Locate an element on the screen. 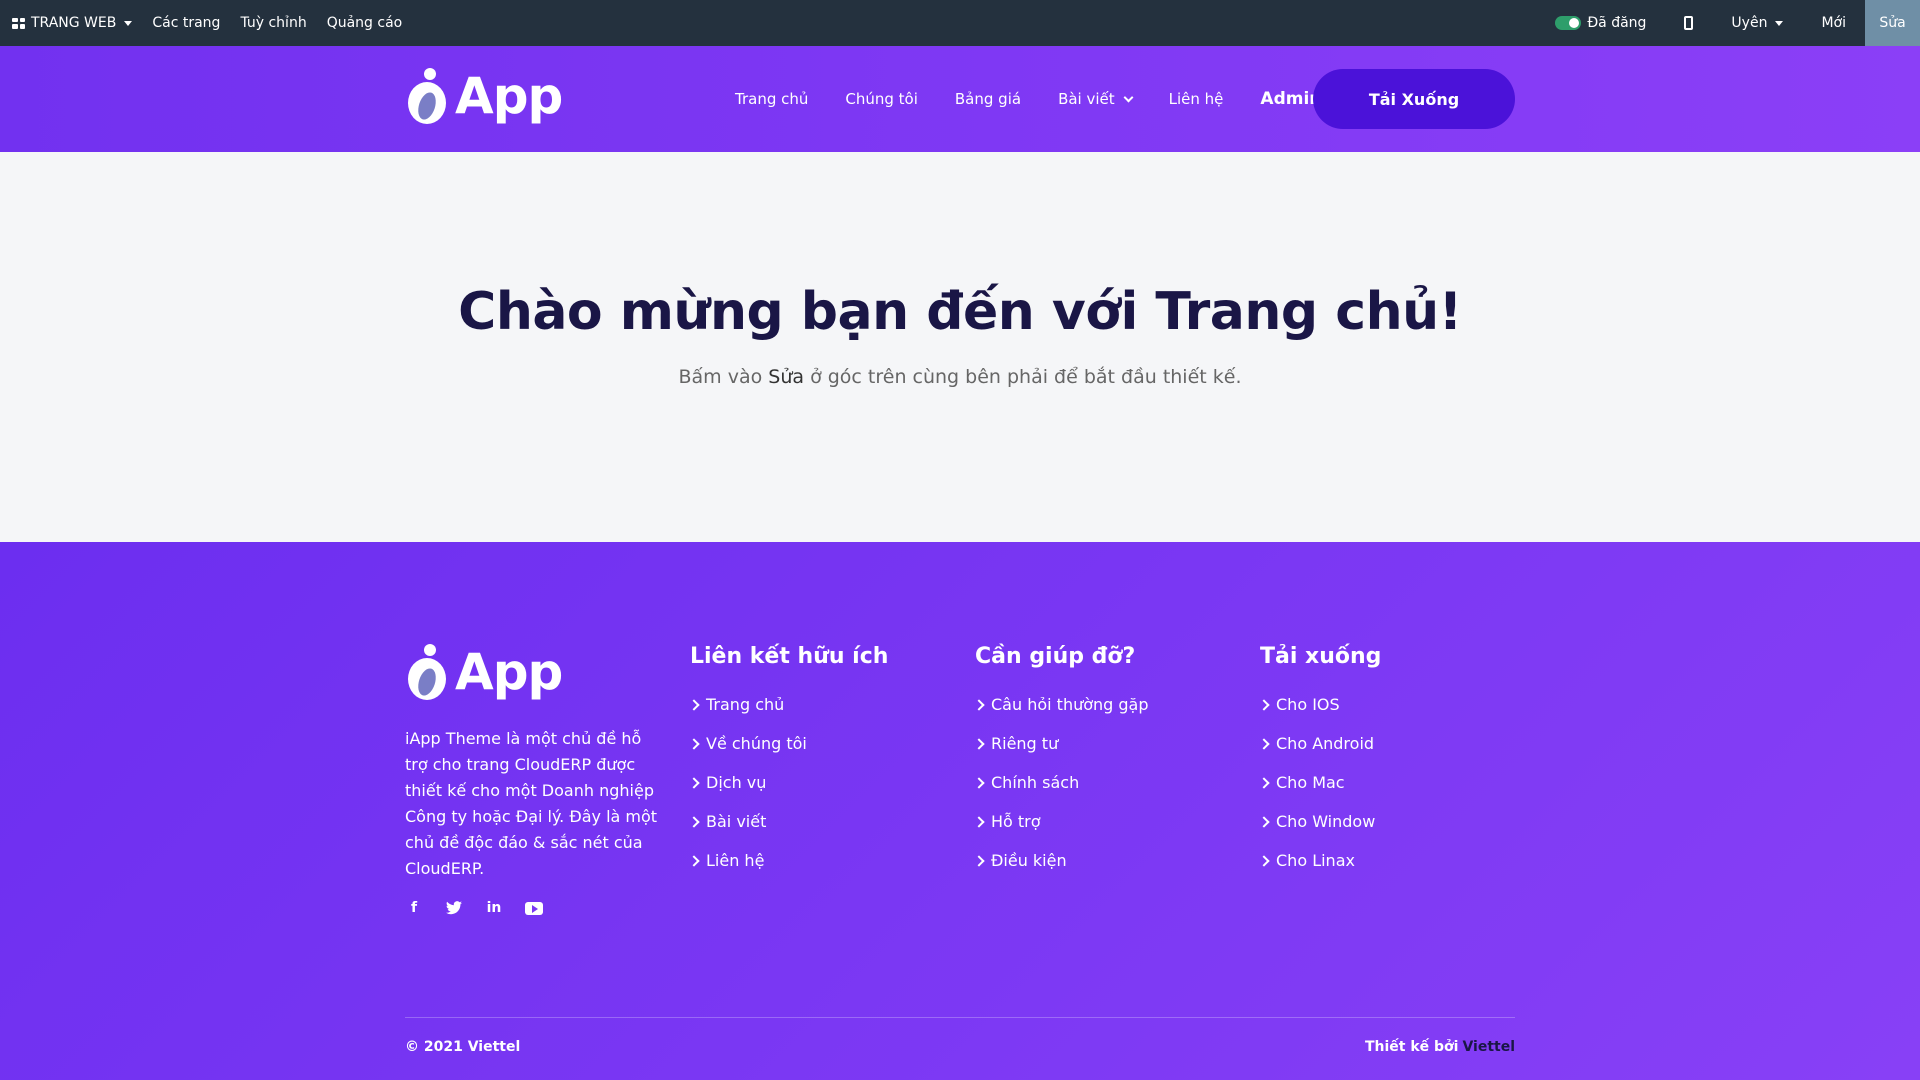 Image resolution: width=1920 pixels, height=1080 pixels. footer-link: Cho Linax is located at coordinates (1319, 870).